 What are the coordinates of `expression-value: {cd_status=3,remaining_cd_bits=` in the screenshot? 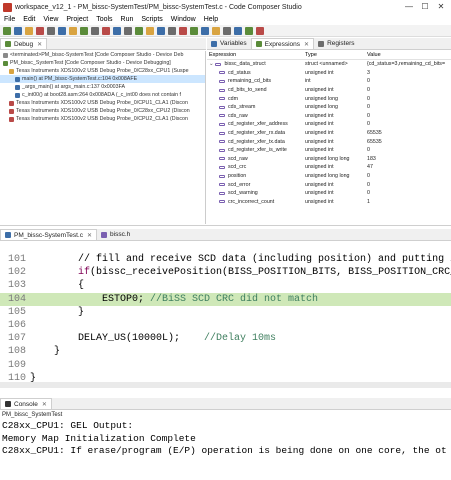 It's located at (409, 64).